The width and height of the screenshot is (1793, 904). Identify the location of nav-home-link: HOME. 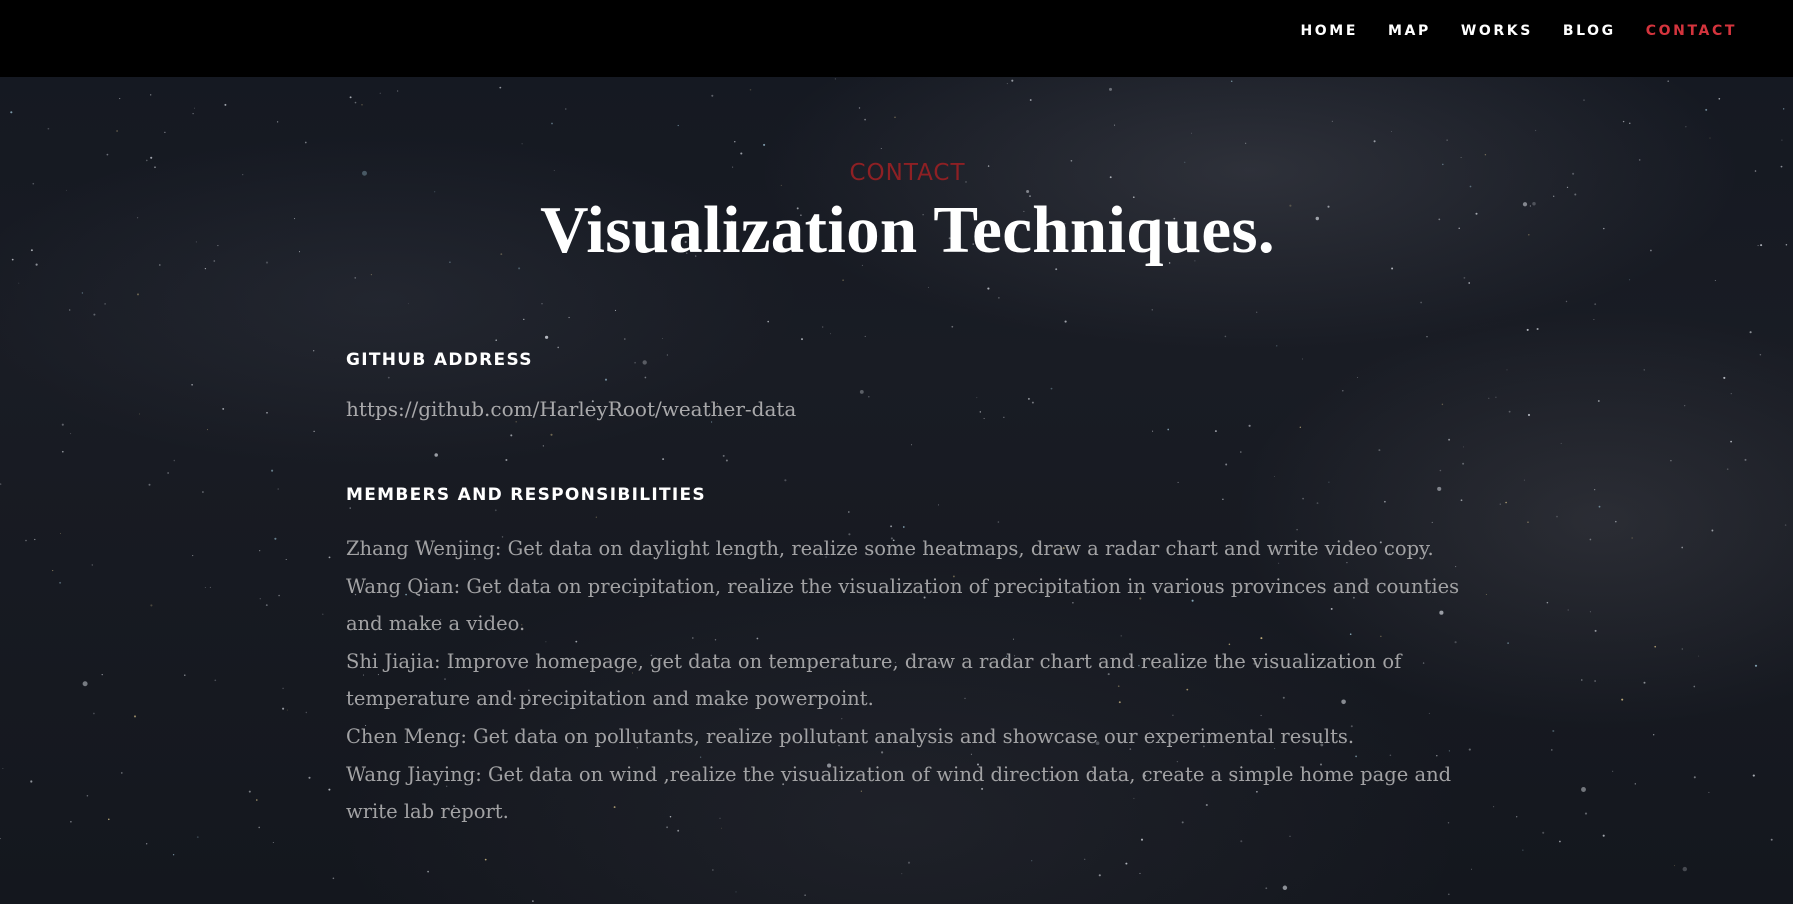
(1329, 31).